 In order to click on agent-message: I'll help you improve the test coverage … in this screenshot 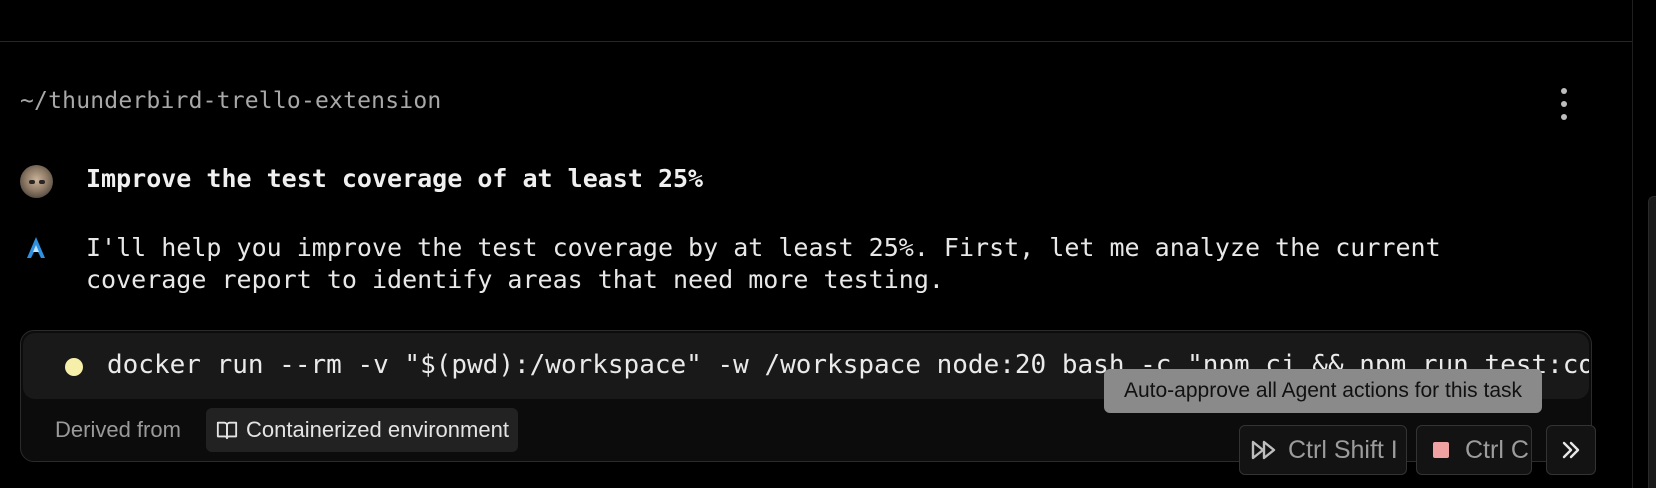, I will do `click(826, 264)`.